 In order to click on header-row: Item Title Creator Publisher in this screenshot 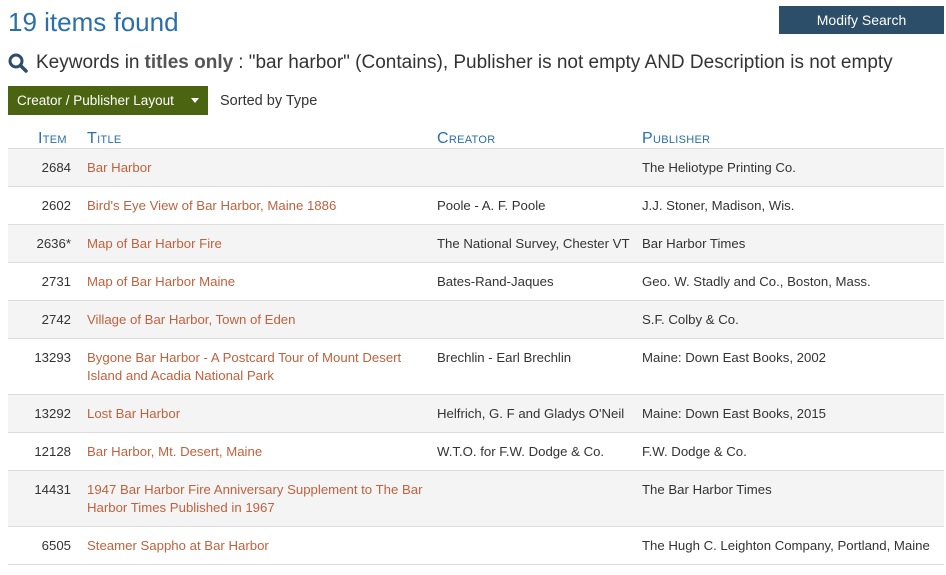, I will do `click(476, 137)`.